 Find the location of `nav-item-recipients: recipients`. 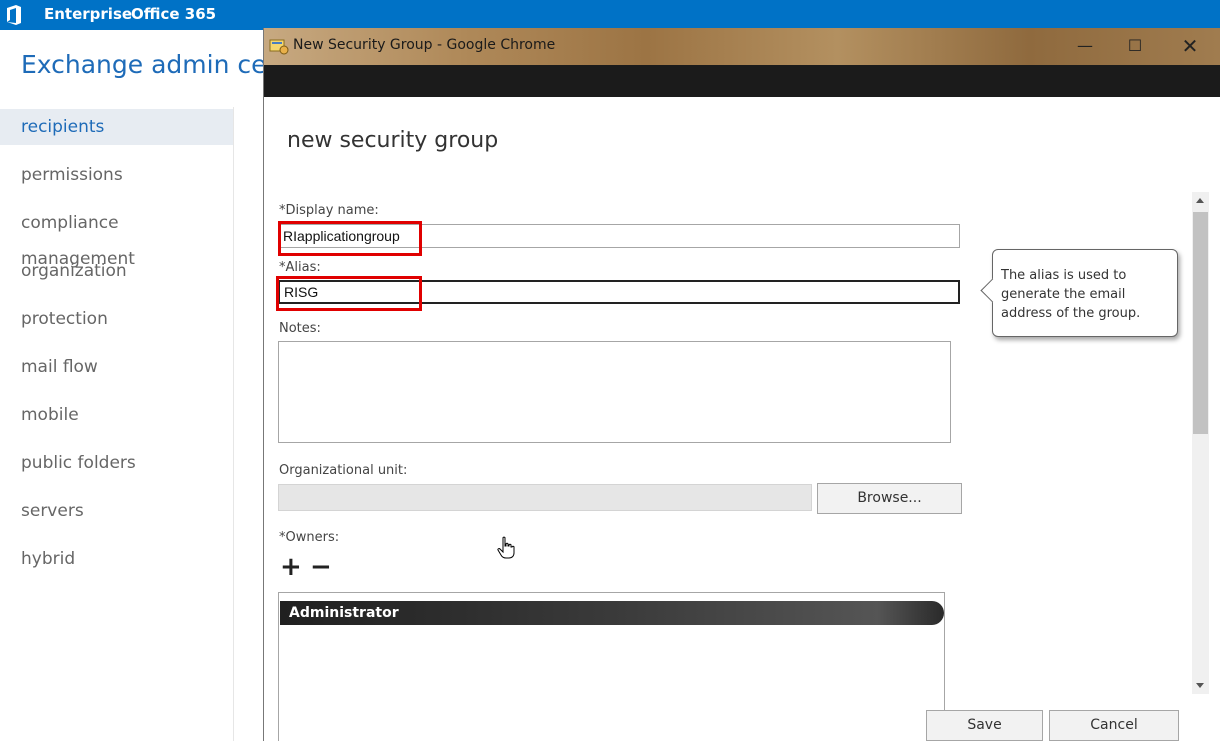

nav-item-recipients: recipients is located at coordinates (116, 127).